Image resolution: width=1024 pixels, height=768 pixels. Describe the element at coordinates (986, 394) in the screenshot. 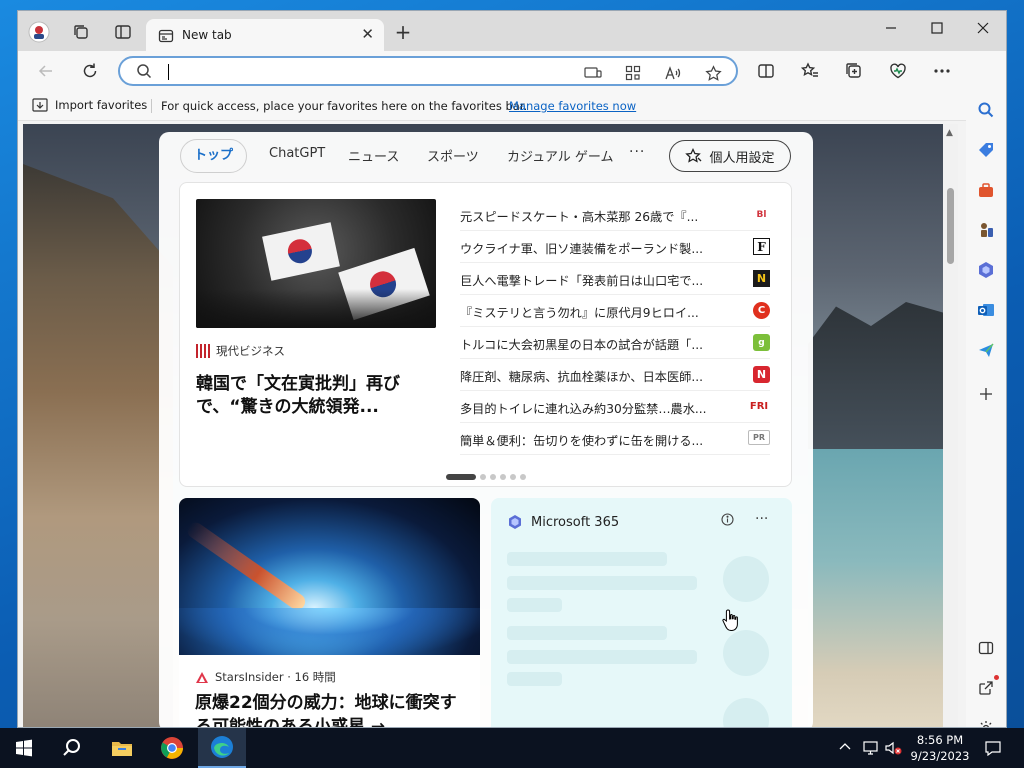

I see `add-sidebar-app-icon` at that location.